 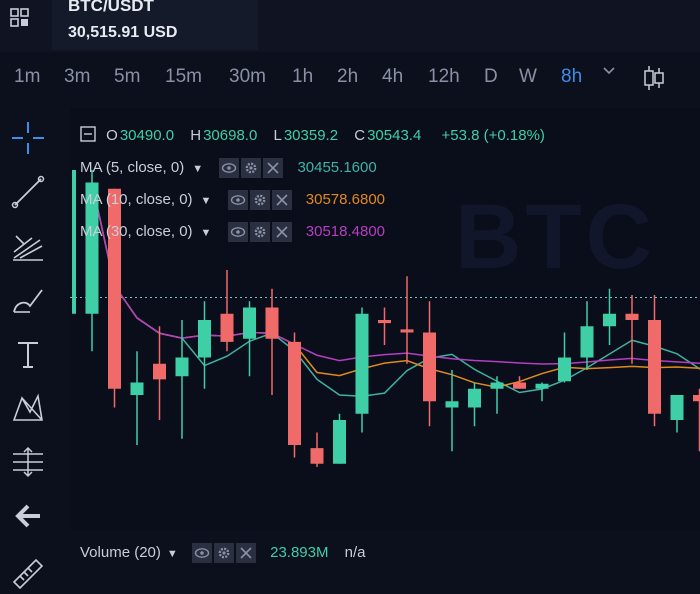 What do you see at coordinates (360, 135) in the screenshot?
I see `close-label: C` at bounding box center [360, 135].